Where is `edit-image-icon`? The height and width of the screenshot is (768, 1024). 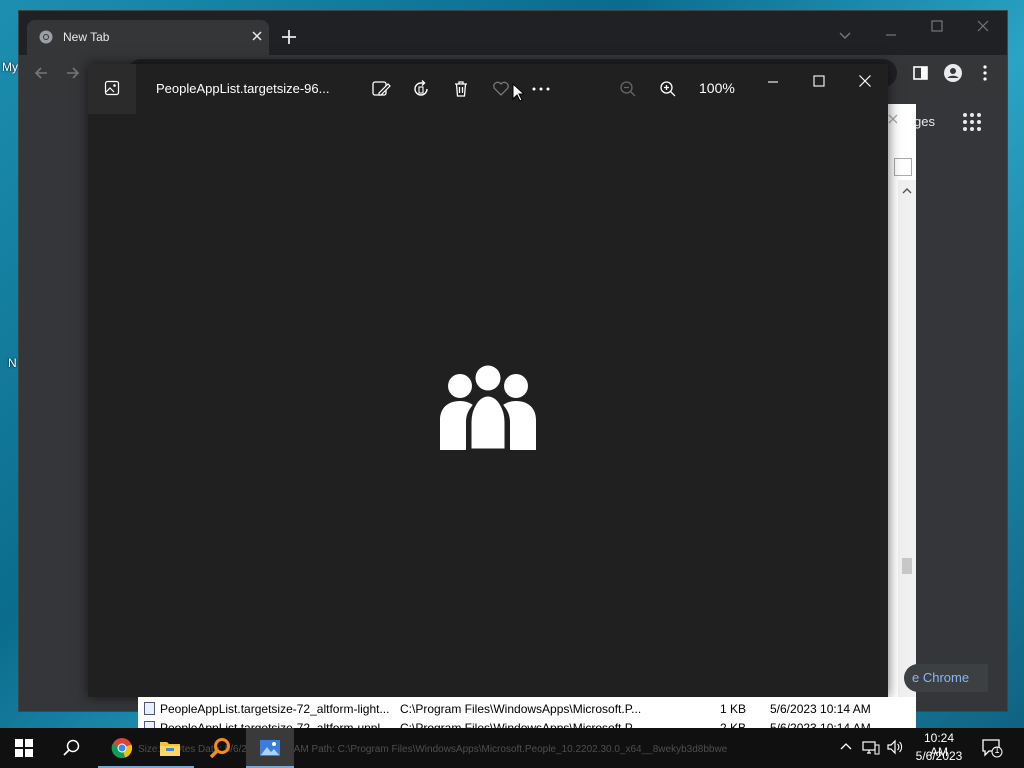
edit-image-icon is located at coordinates (381, 89).